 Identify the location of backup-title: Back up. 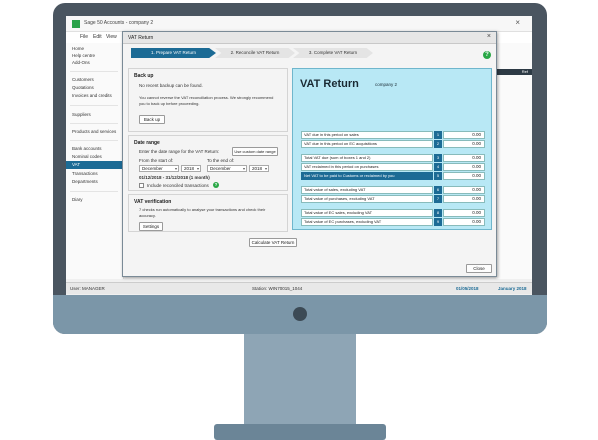
(144, 76).